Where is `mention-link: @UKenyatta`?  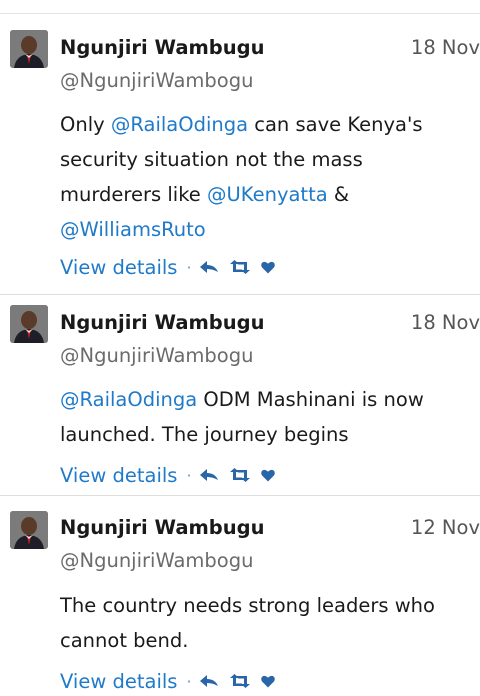 mention-link: @UKenyatta is located at coordinates (267, 194).